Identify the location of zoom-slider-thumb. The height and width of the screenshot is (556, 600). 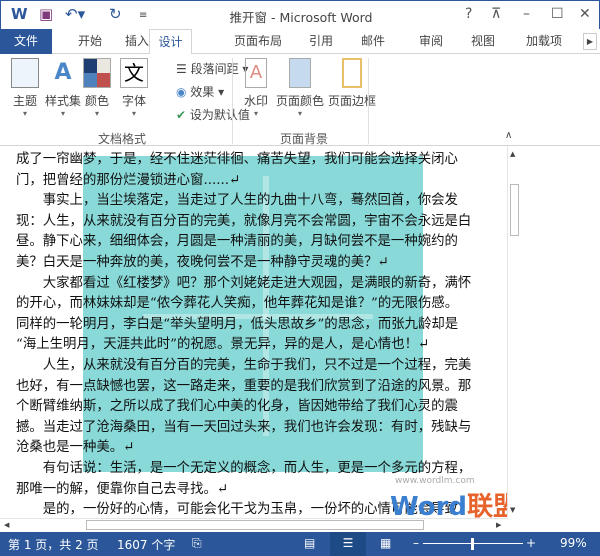
(472, 544).